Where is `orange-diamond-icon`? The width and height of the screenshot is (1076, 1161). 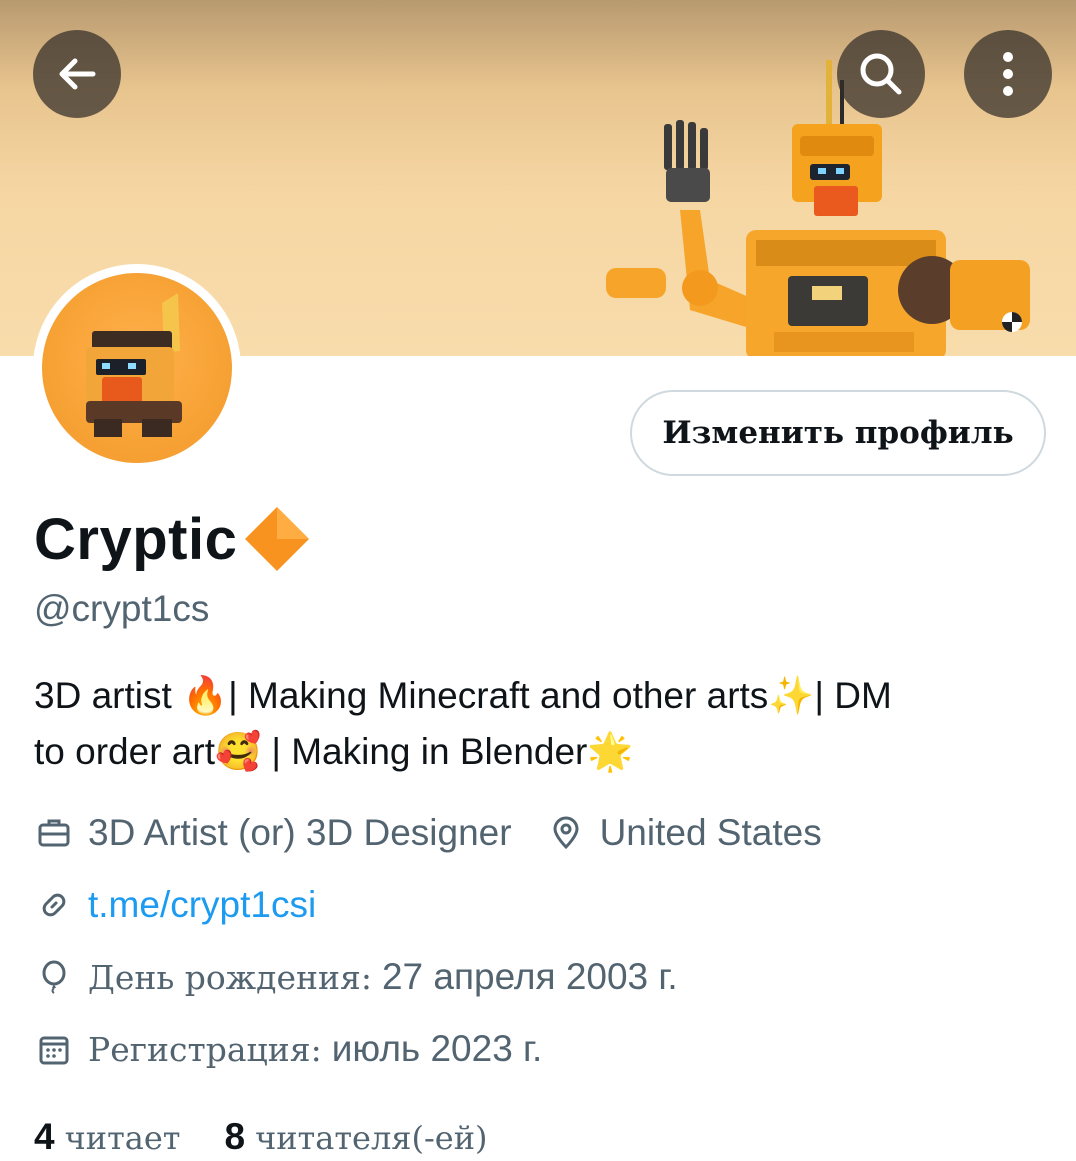 orange-diamond-icon is located at coordinates (277, 539).